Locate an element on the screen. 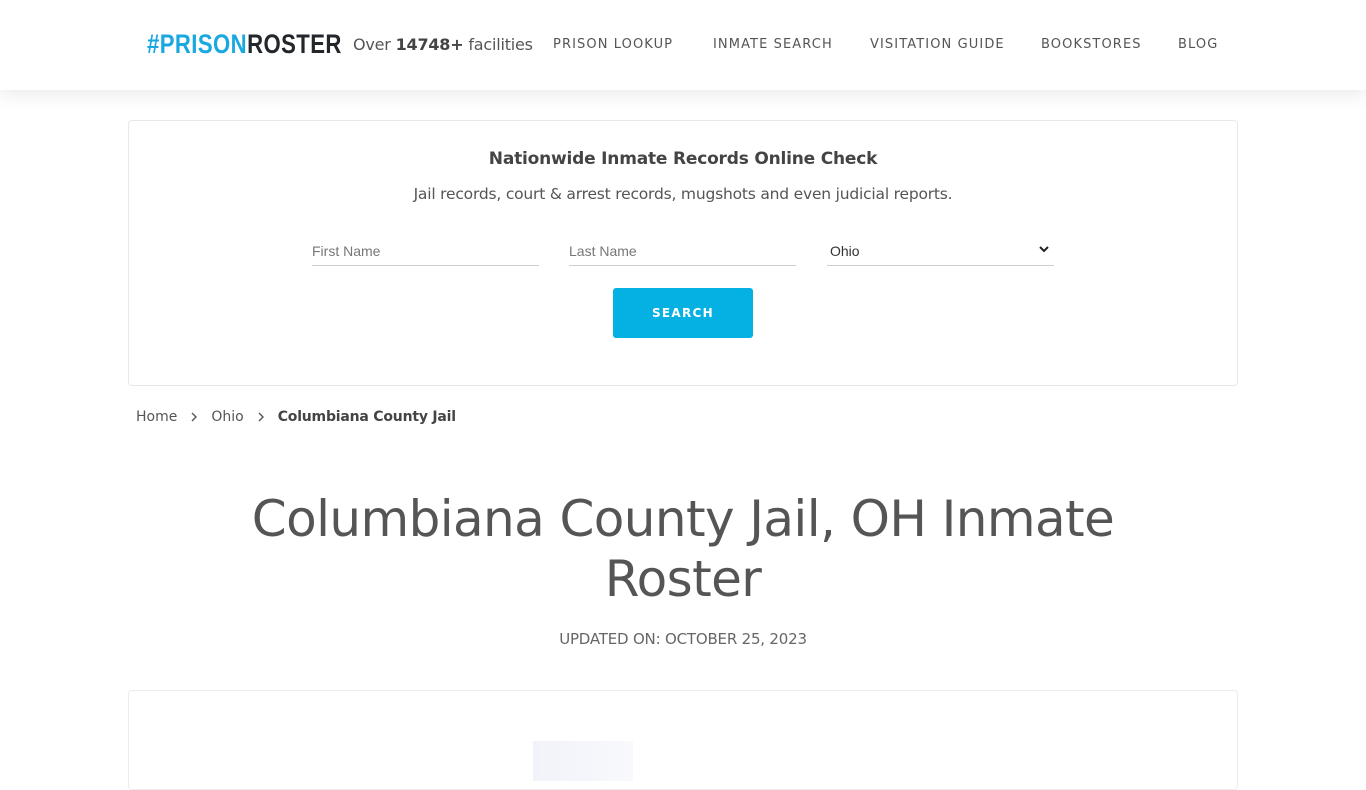 The width and height of the screenshot is (1366, 790). logo-hash-part: #PRISON is located at coordinates (197, 44).